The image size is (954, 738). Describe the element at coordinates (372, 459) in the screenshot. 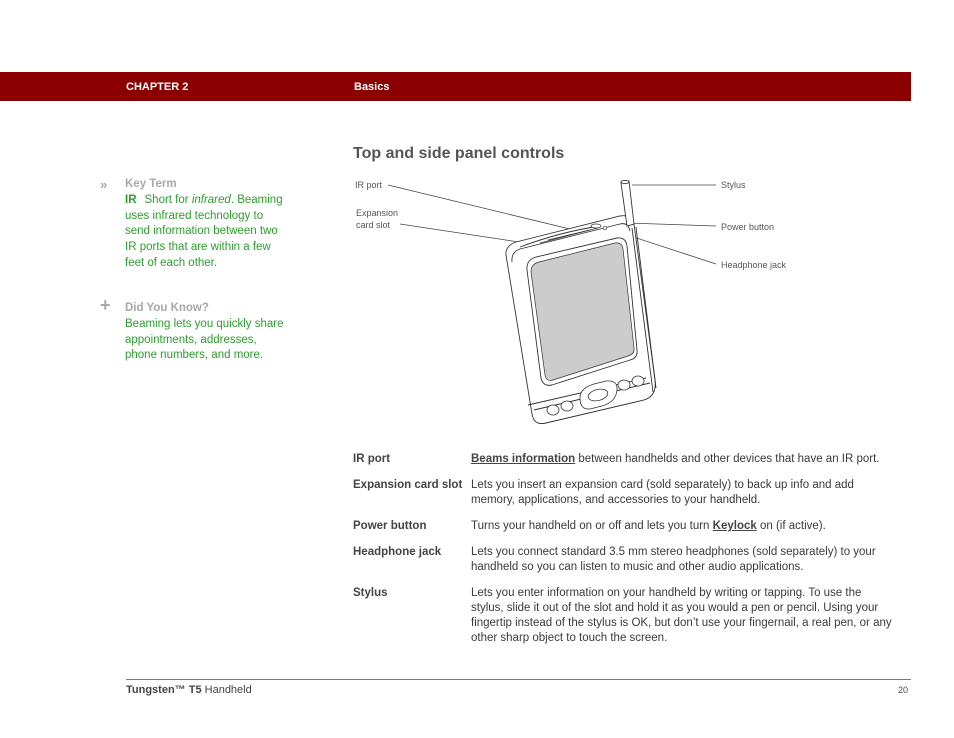

I see `definition-term: IR port` at that location.